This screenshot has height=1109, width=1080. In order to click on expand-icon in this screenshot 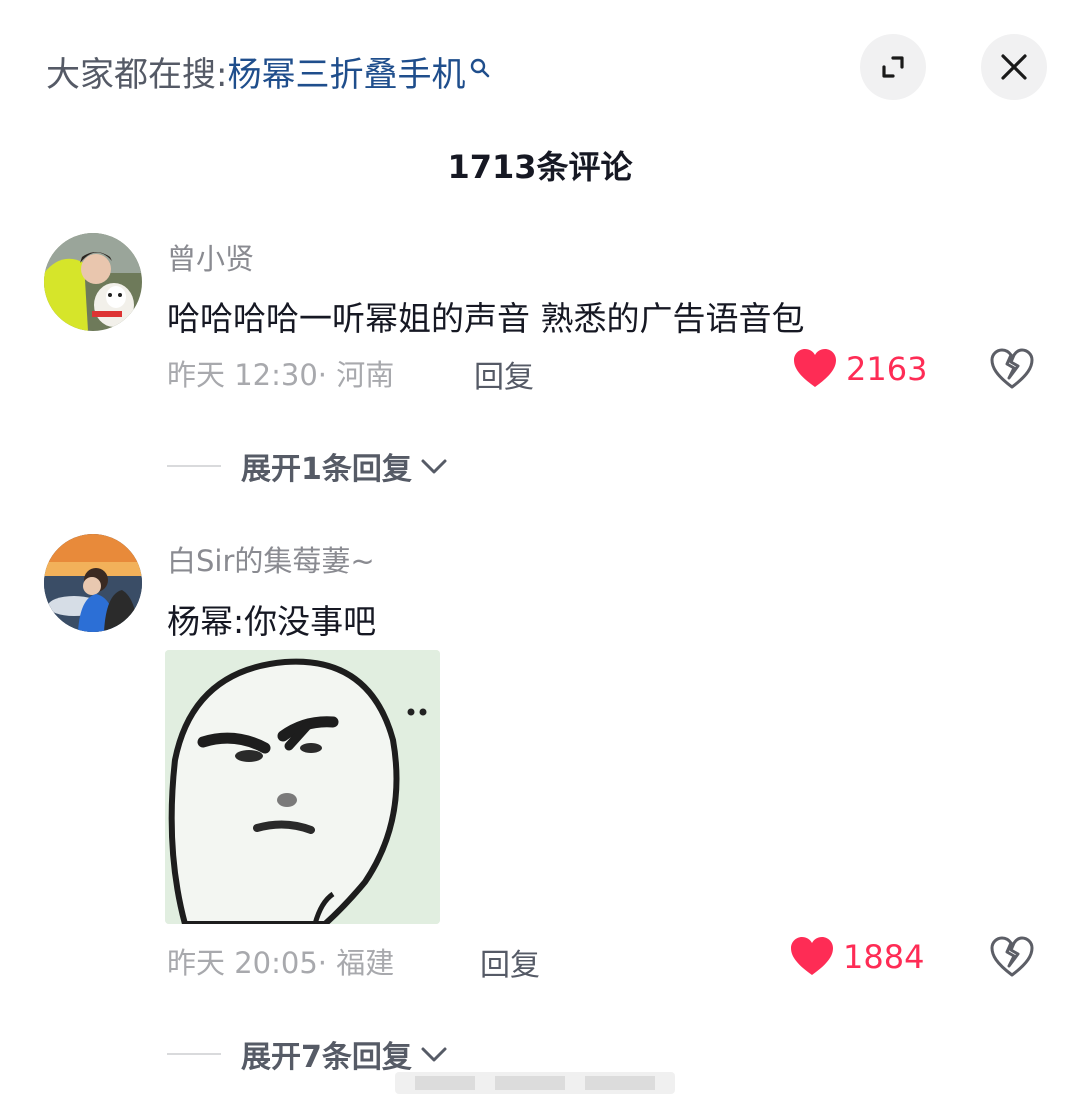, I will do `click(893, 67)`.